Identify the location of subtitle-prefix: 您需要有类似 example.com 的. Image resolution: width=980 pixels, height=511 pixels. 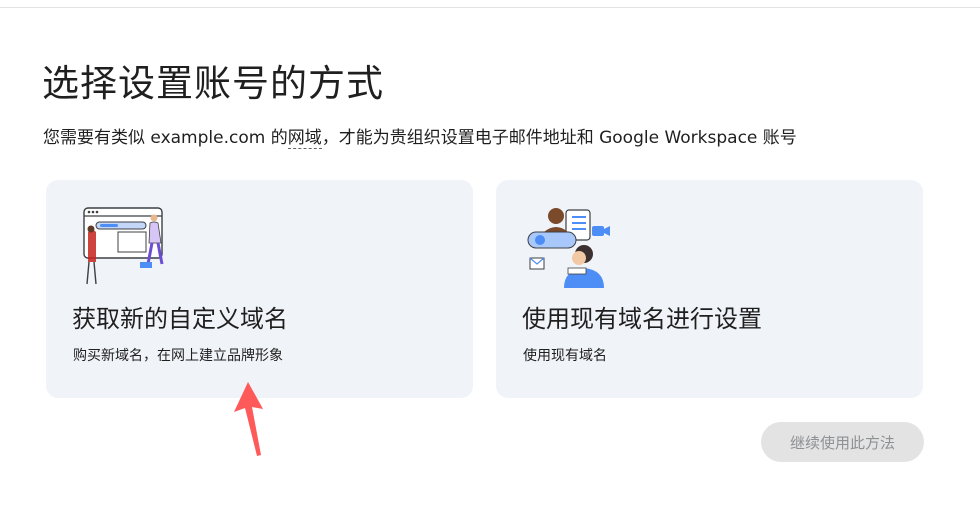
(165, 138).